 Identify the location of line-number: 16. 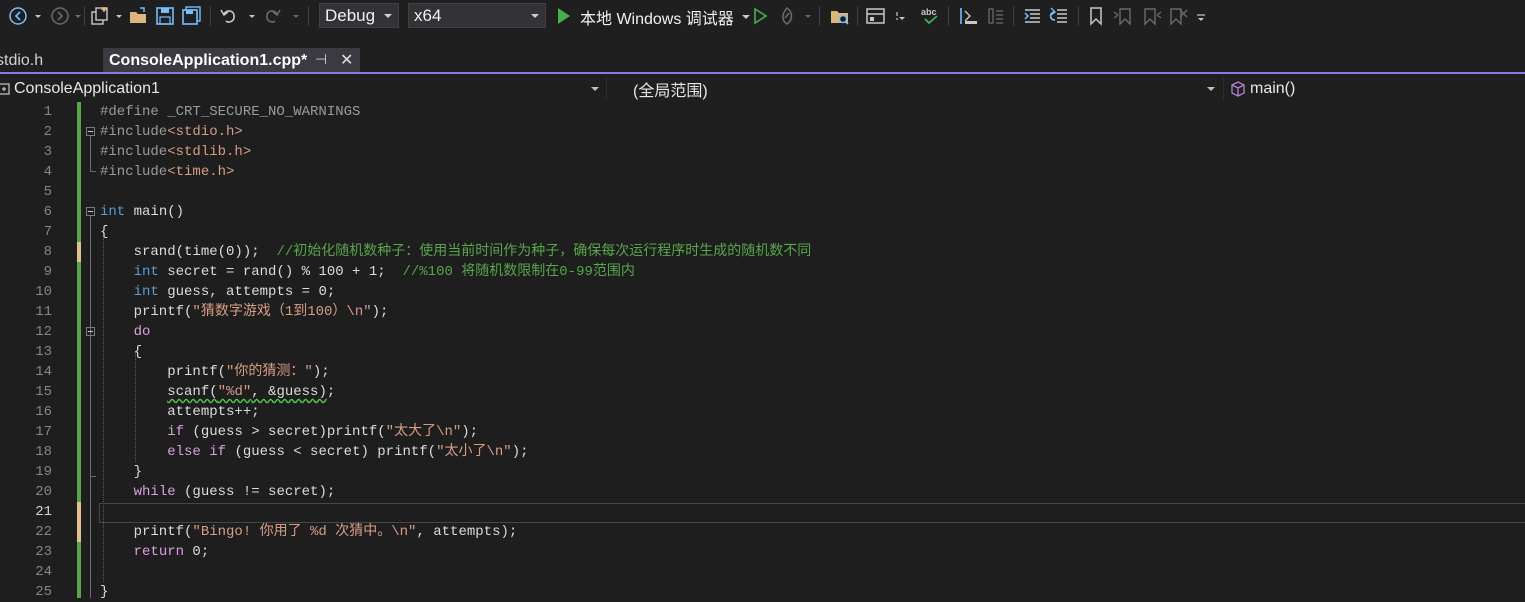
(43, 412).